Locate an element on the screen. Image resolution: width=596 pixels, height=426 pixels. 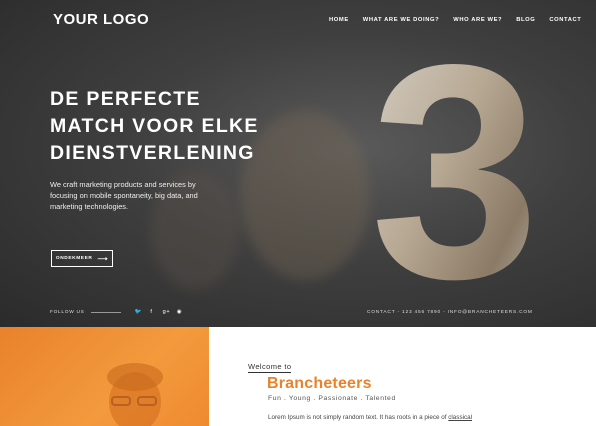
follow-divider is located at coordinates (105, 312).